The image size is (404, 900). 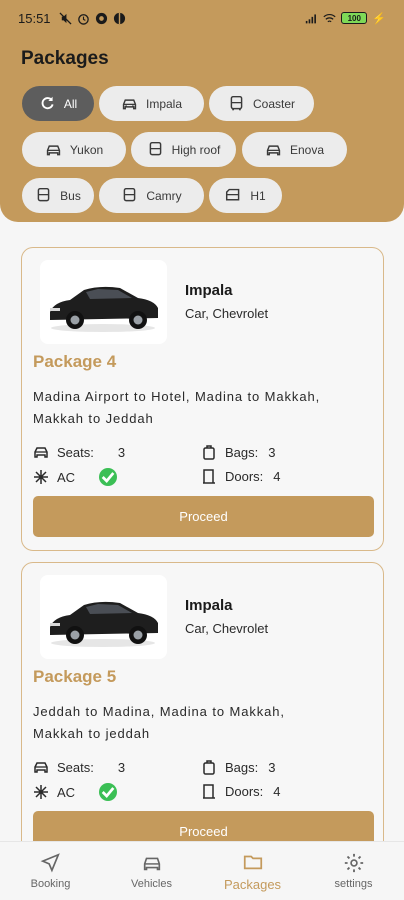 I want to click on bottom-navigation: Booking Vehicles Packages settings, so click(x=202, y=870).